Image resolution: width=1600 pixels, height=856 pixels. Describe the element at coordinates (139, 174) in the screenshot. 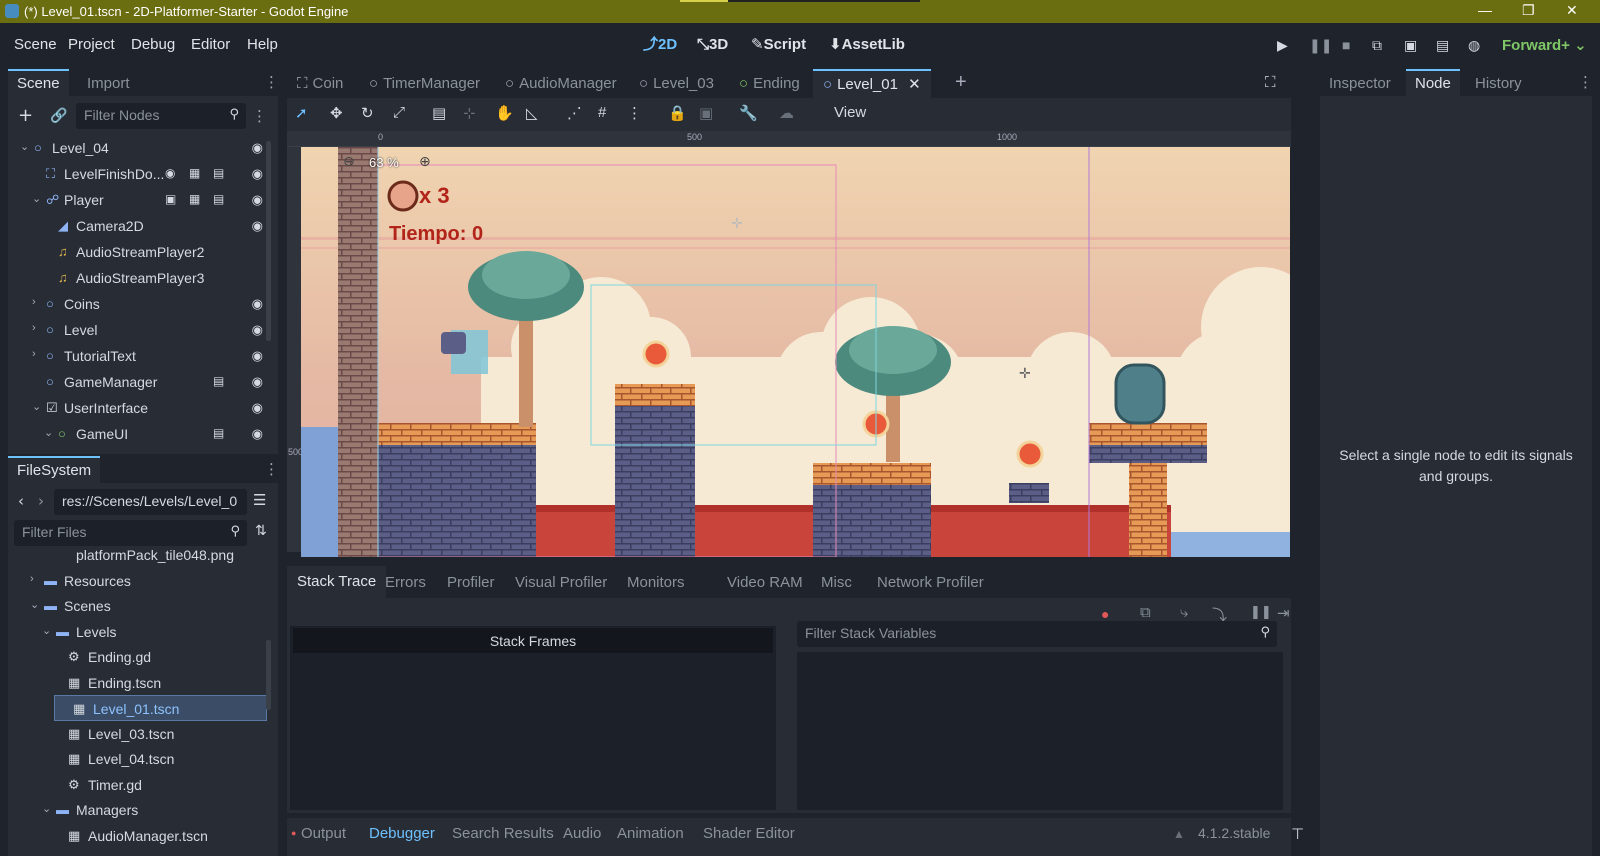

I see `scene-node-row: ⛶ LevelFinishDo... ◉ ▦ ▤ ◉` at that location.